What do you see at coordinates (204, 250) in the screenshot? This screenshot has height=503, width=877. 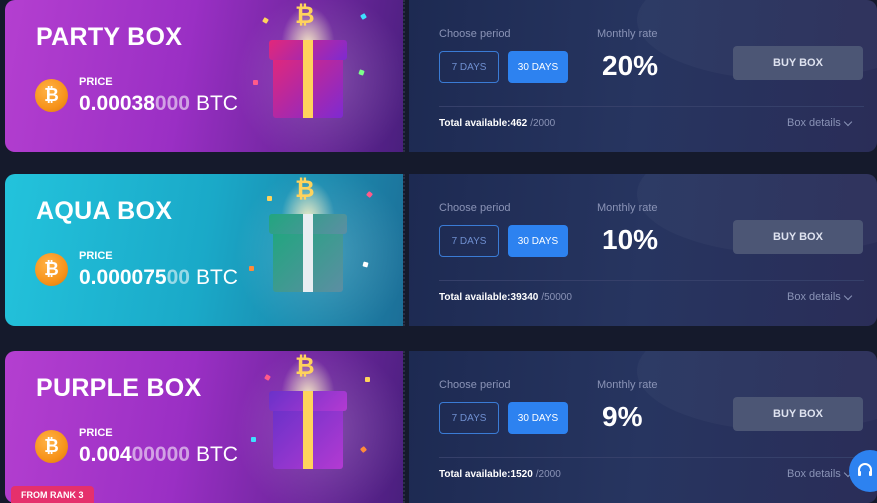 I see `box-card-banner: AQUA BOX ₿ PRICE 0.00007500 BTC ₿` at bounding box center [204, 250].